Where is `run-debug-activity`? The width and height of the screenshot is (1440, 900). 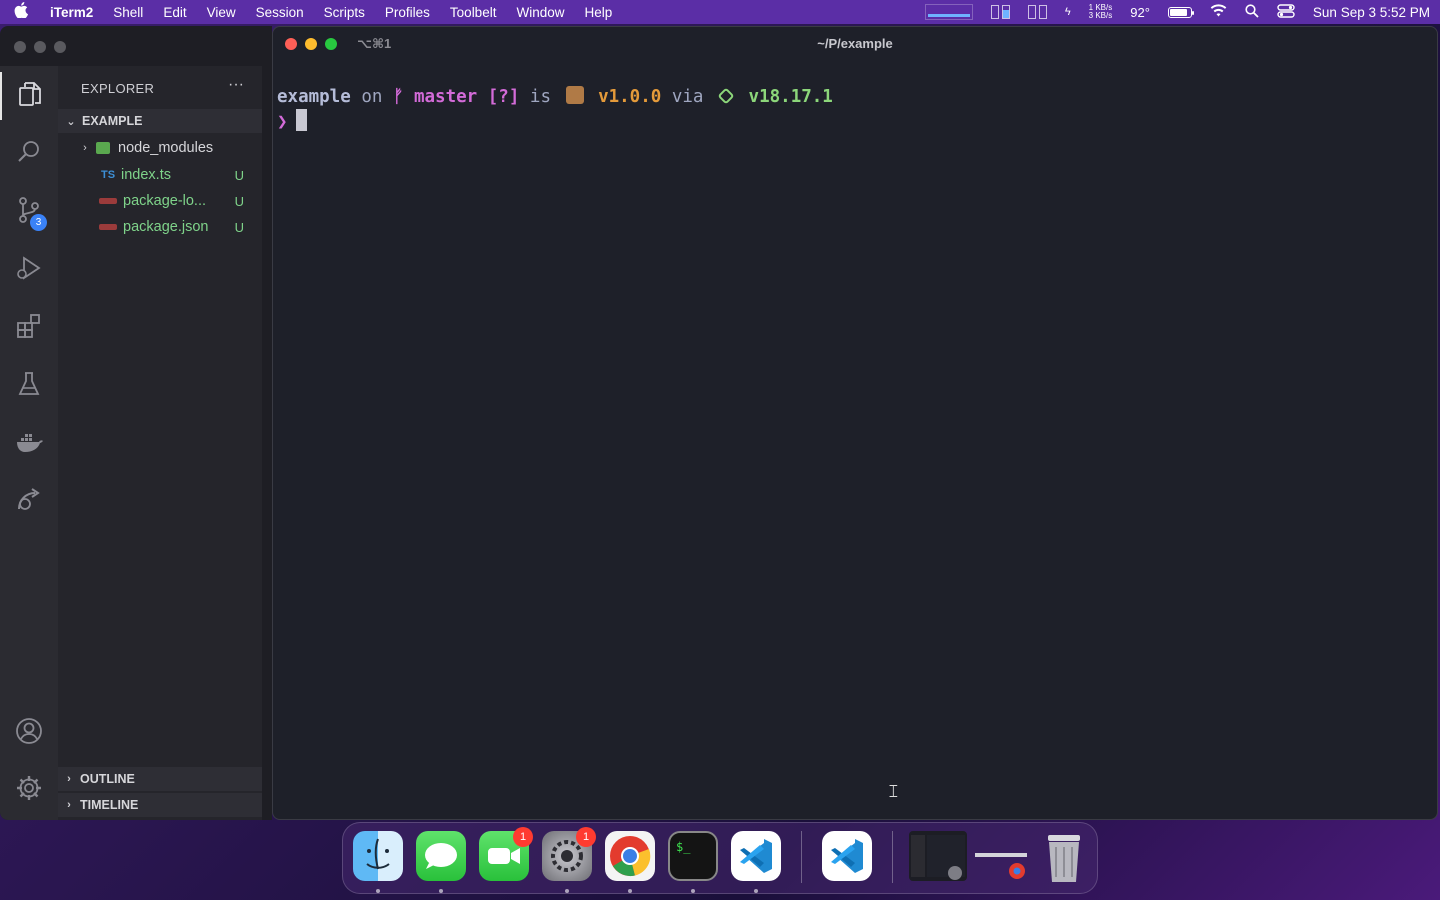
run-debug-activity is located at coordinates (29, 270).